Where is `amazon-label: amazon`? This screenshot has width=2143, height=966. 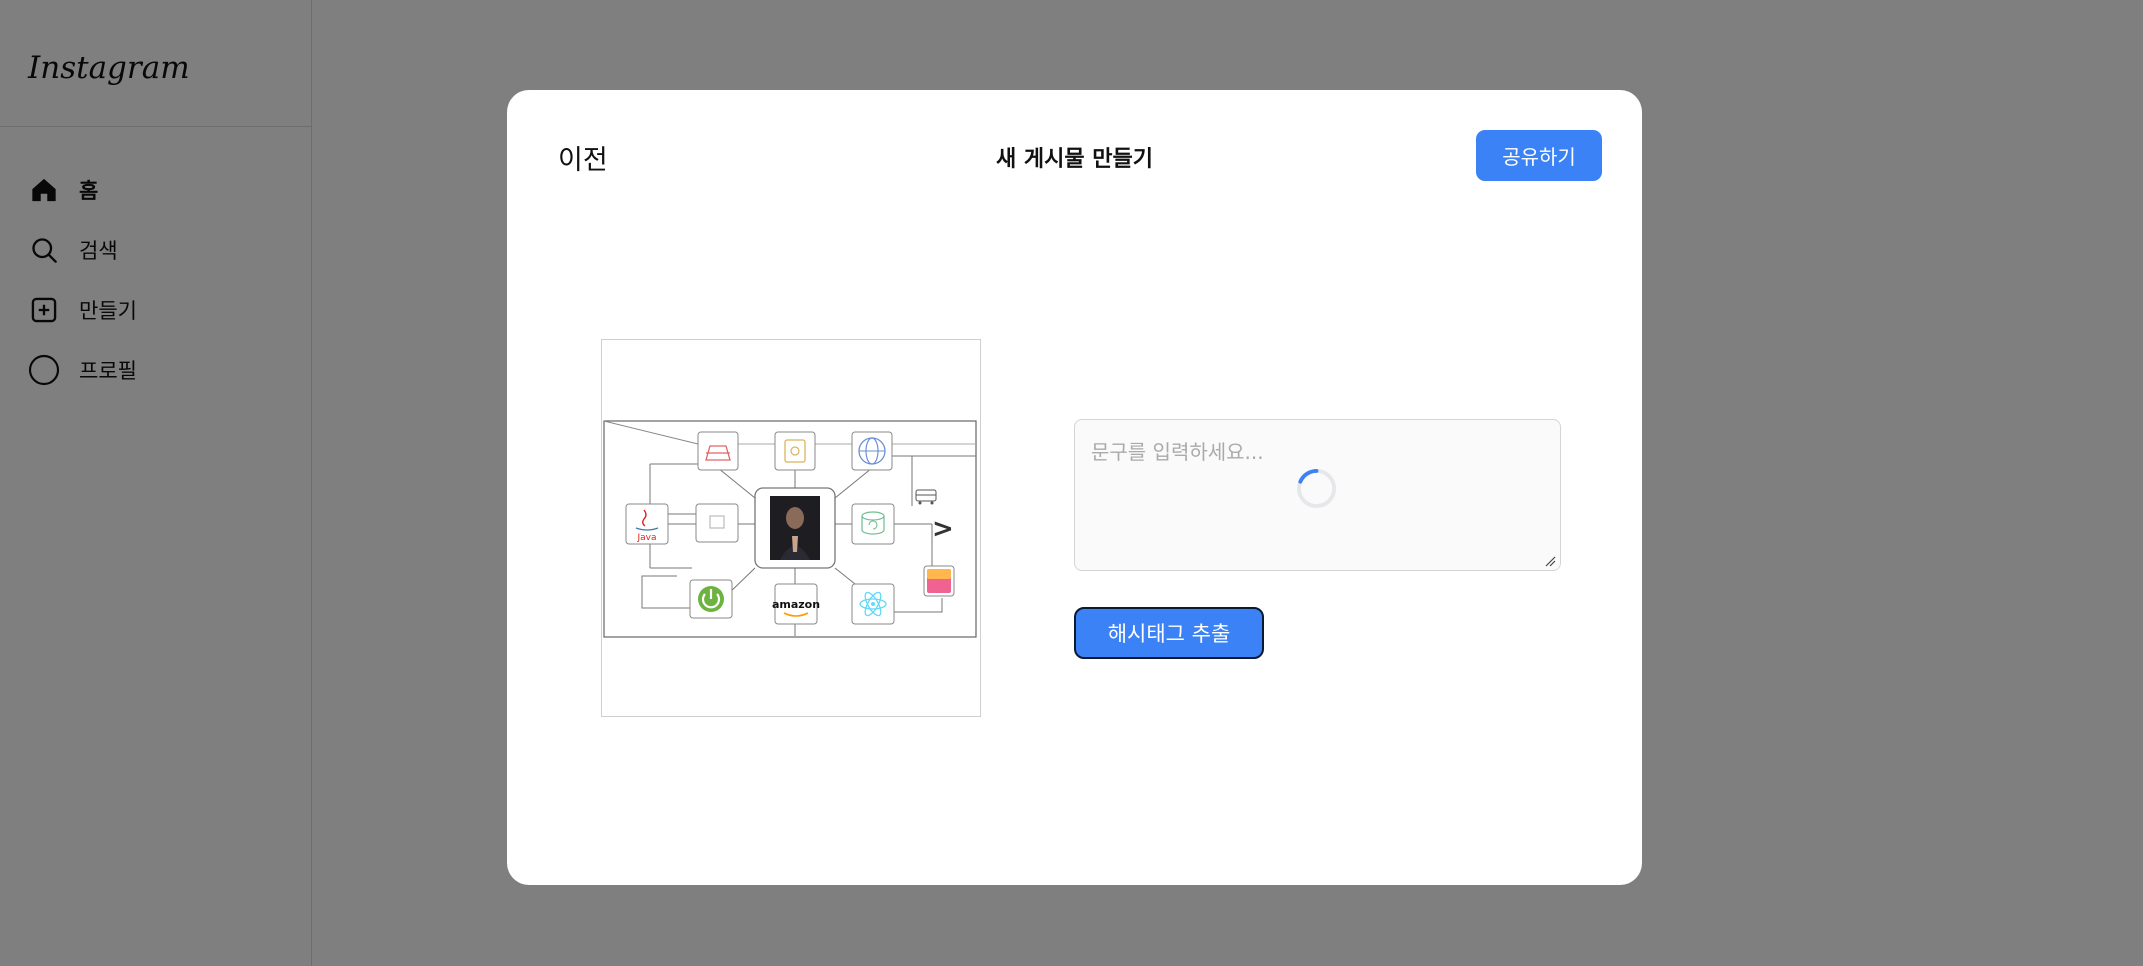
amazon-label: amazon is located at coordinates (796, 604).